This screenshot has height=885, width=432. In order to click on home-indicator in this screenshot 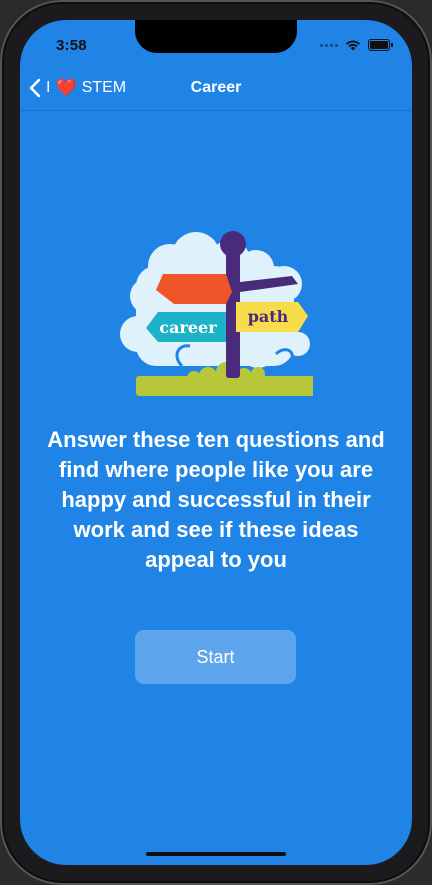, I will do `click(216, 854)`.